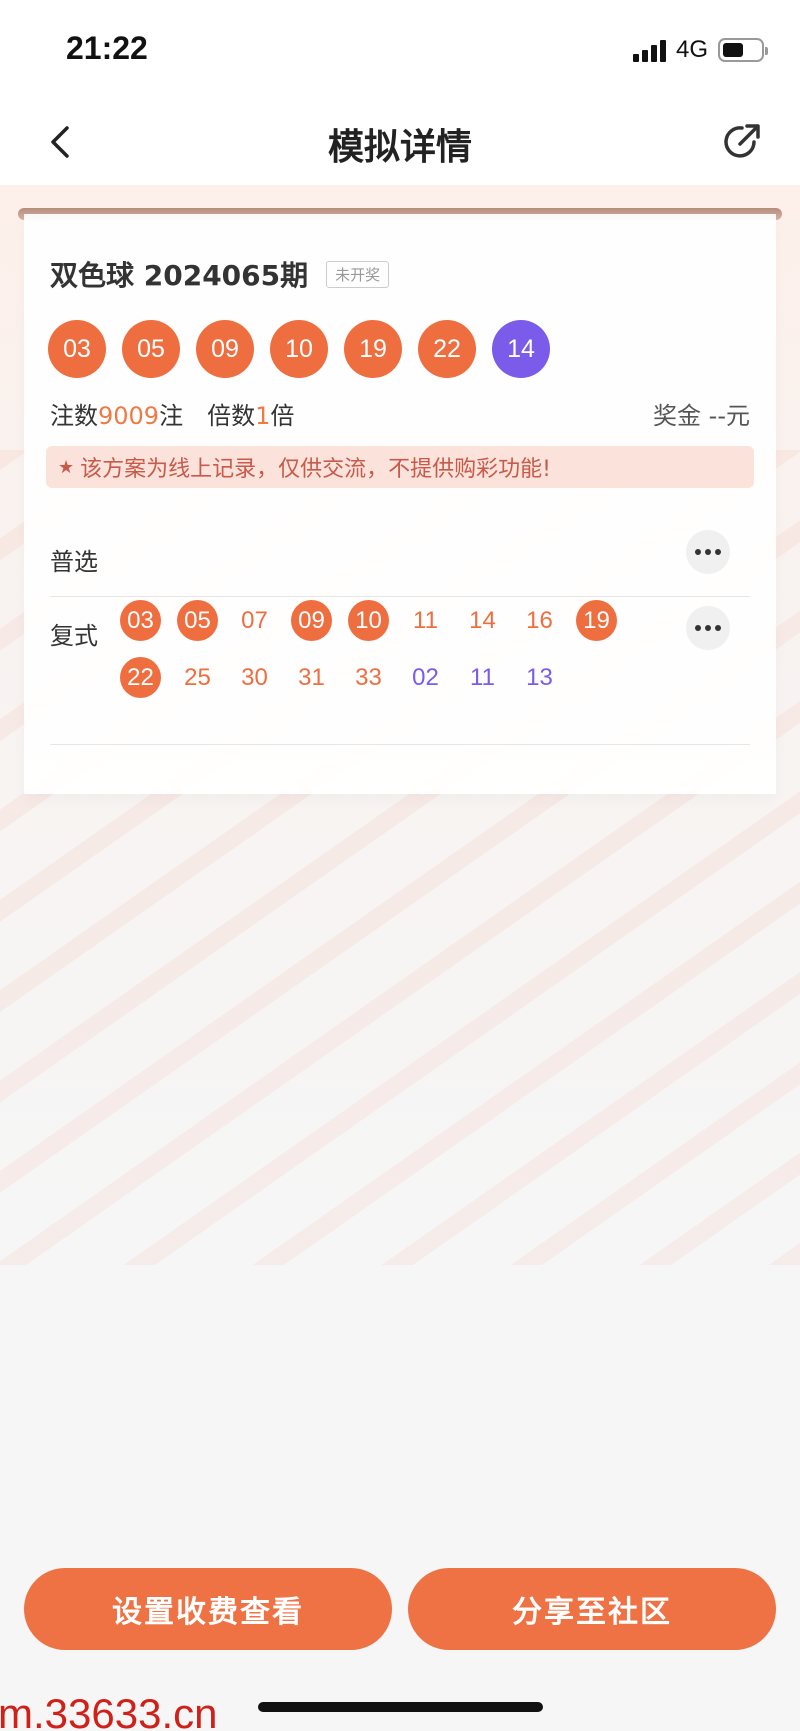 The width and height of the screenshot is (800, 1731). Describe the element at coordinates (315, 469) in the screenshot. I see `notice-text: 该方案为线上记录，仅供交流，不提供购彩功能!` at that location.